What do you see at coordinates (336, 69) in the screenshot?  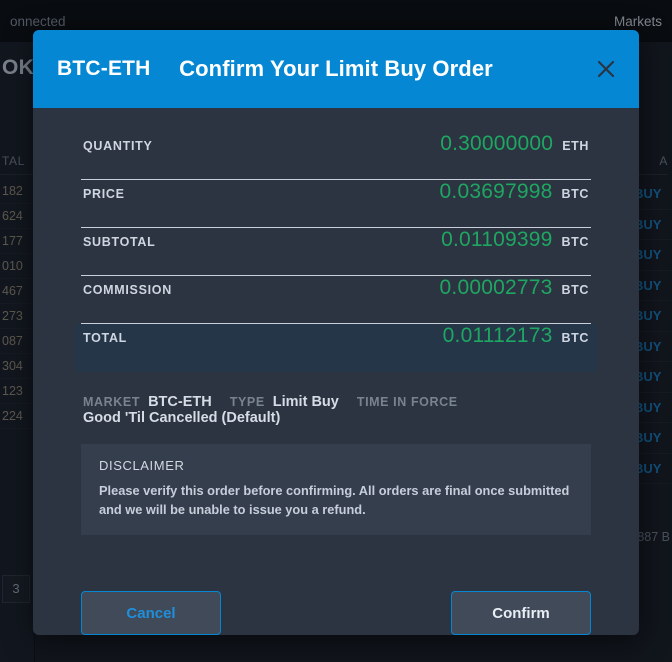 I see `modal-header: BTC-ETH Confirm Your Limit Buy Order` at bounding box center [336, 69].